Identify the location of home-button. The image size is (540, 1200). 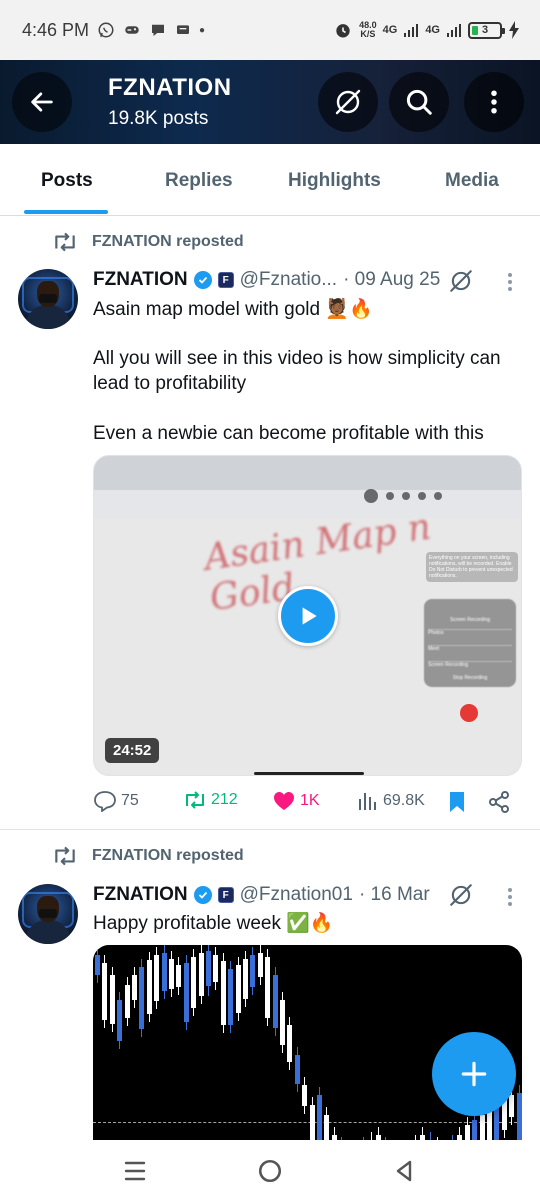
(270, 1171).